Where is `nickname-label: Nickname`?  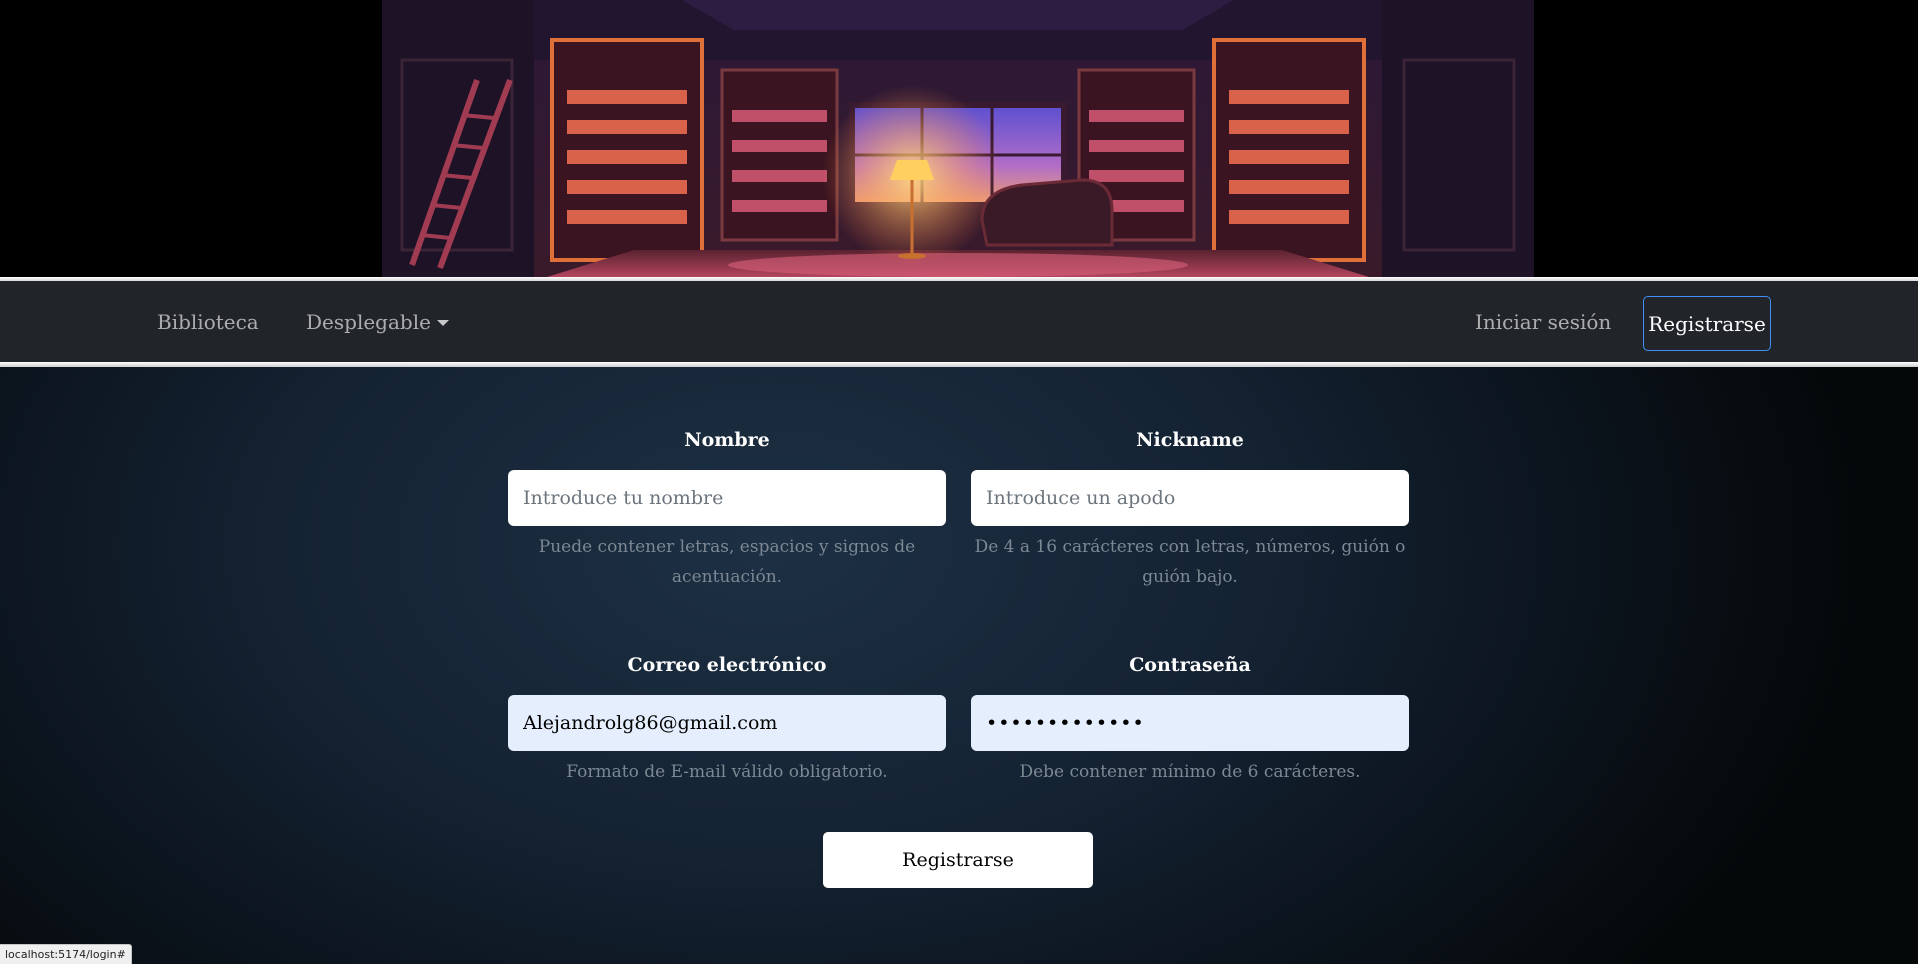
nickname-label: Nickname is located at coordinates (1190, 440).